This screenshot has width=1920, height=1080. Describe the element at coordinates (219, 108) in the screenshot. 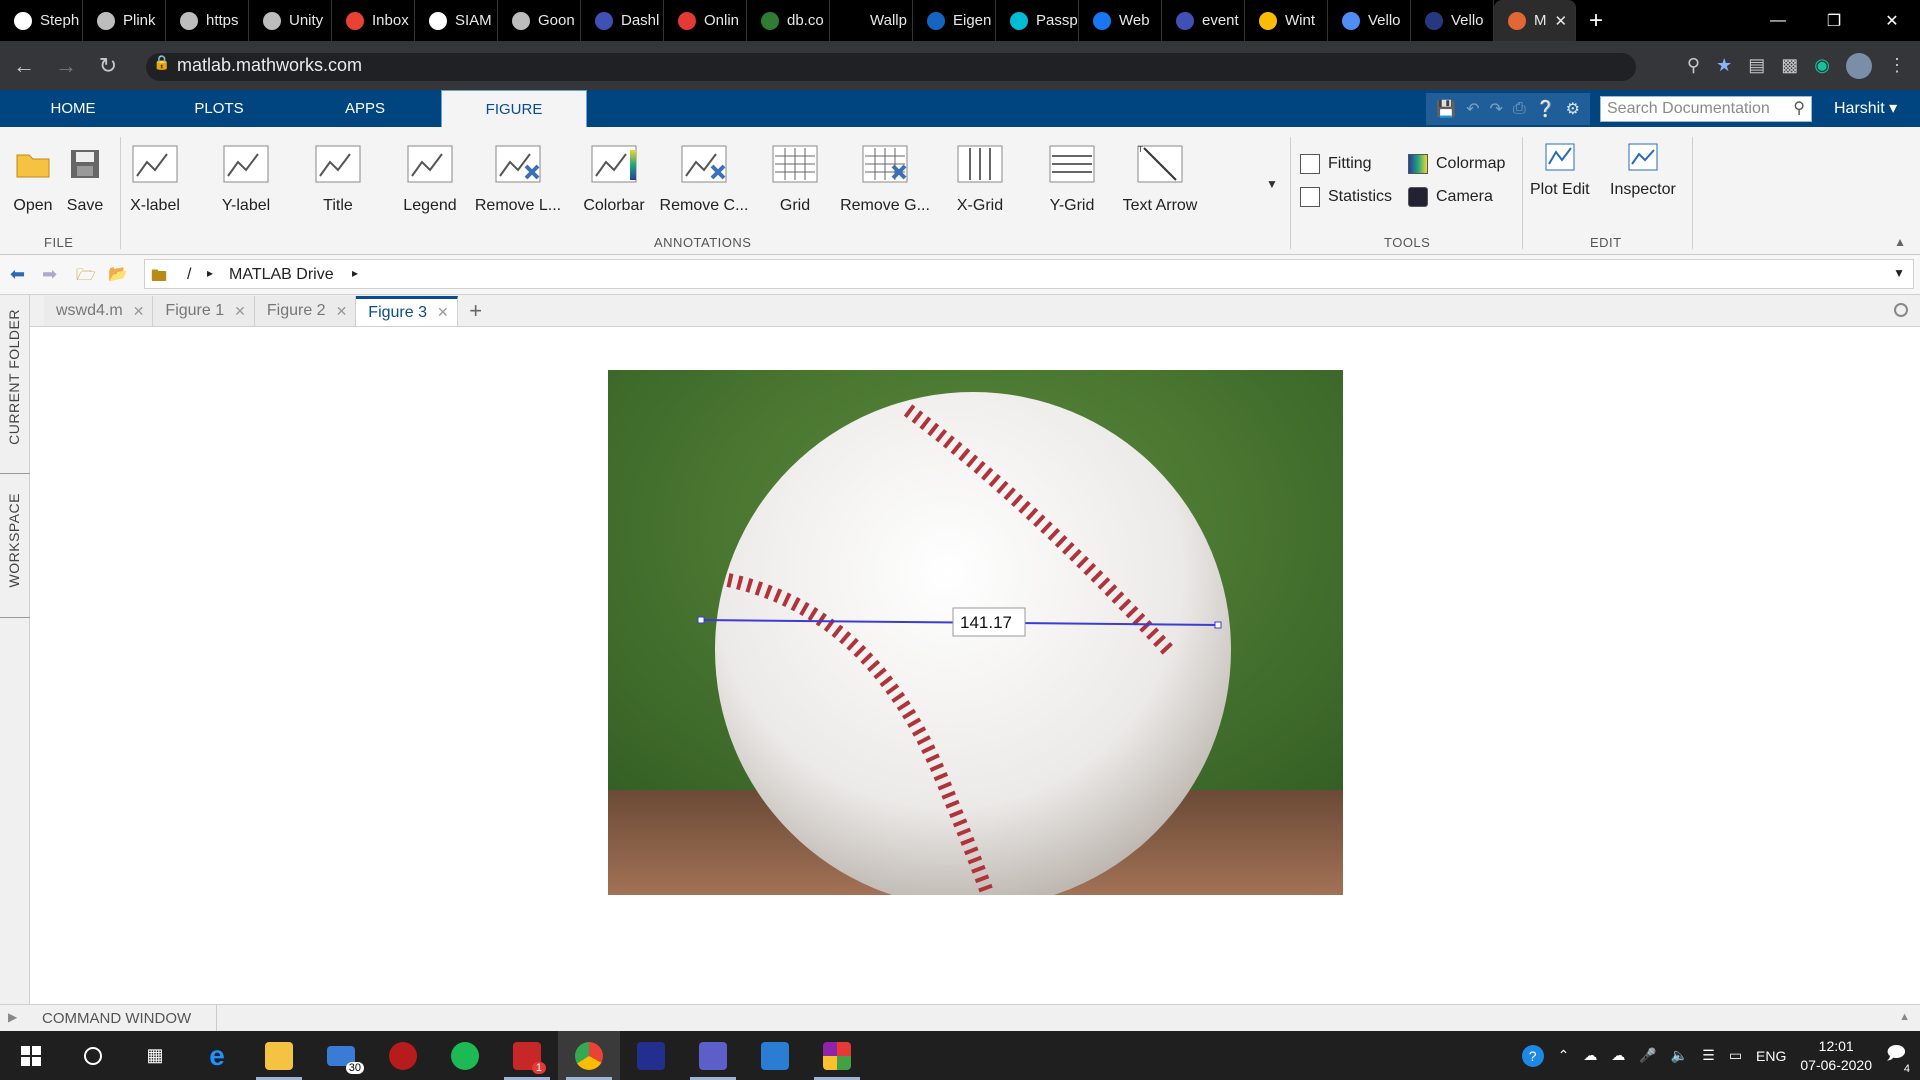

I see `tab-plots: PLOTS` at that location.